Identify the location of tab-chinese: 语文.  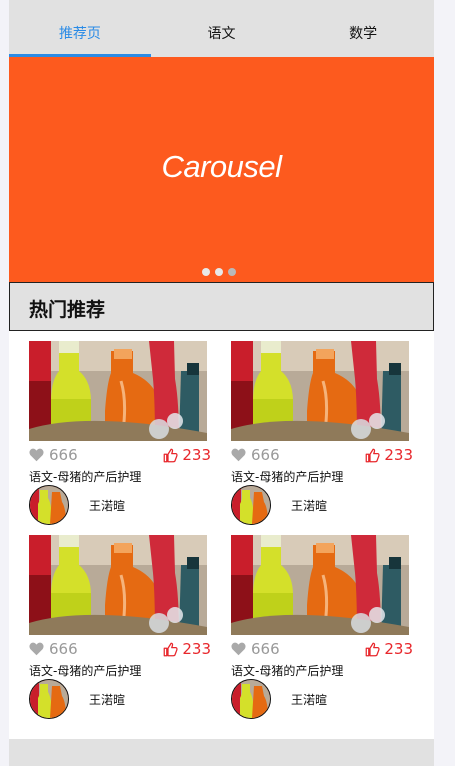
(222, 28).